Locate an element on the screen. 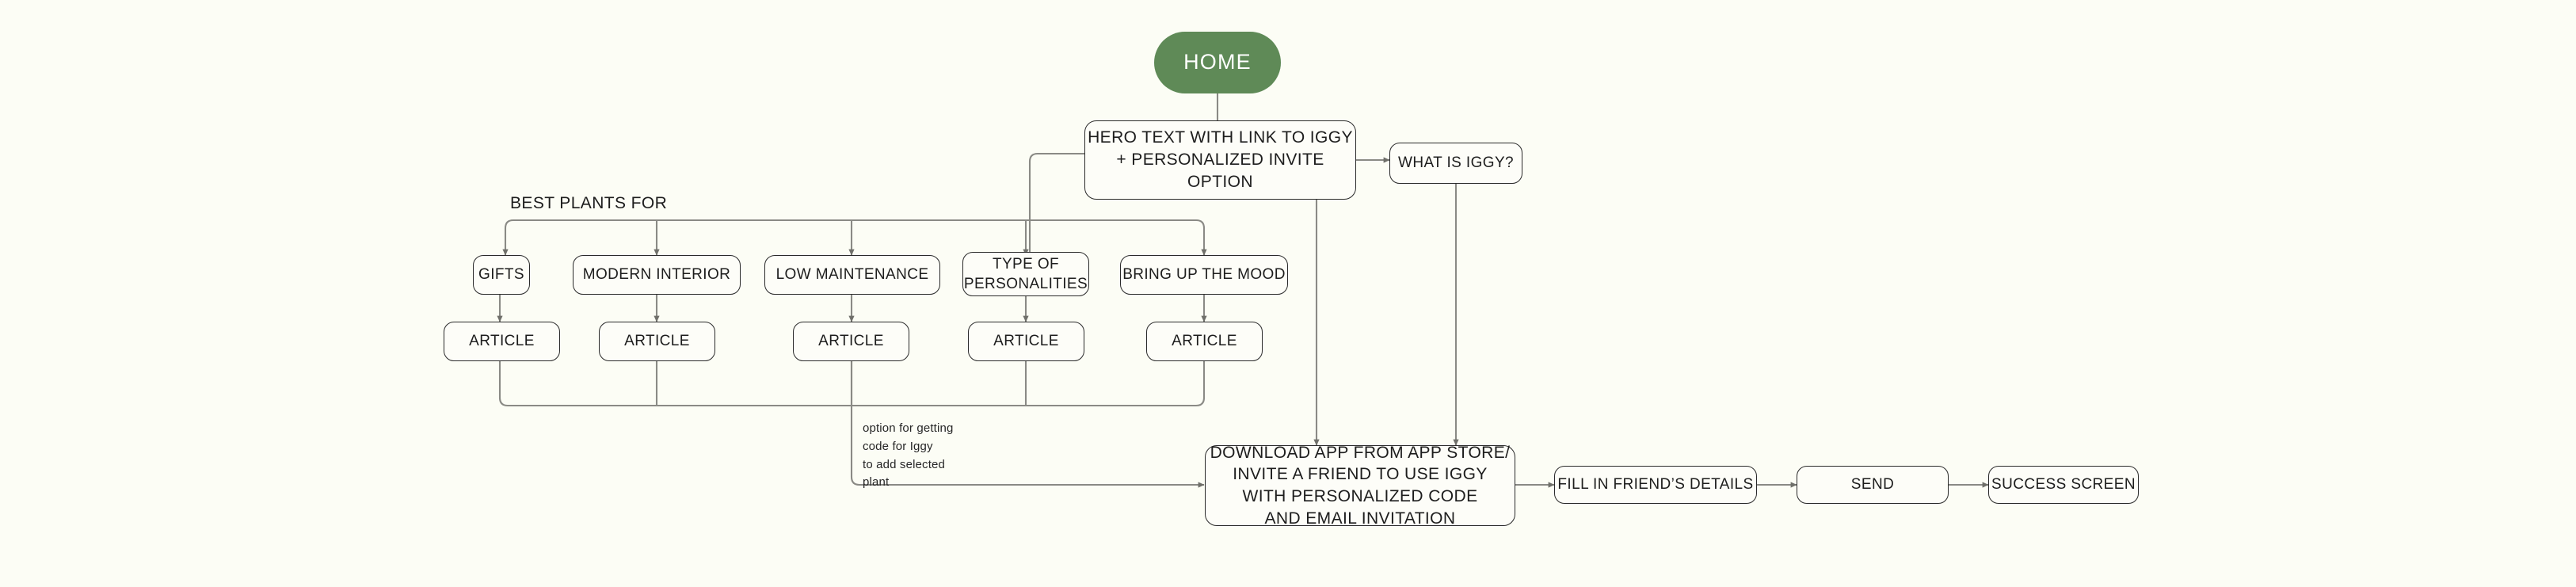 The width and height of the screenshot is (2576, 587). node-article-2: ARTICLE is located at coordinates (657, 341).